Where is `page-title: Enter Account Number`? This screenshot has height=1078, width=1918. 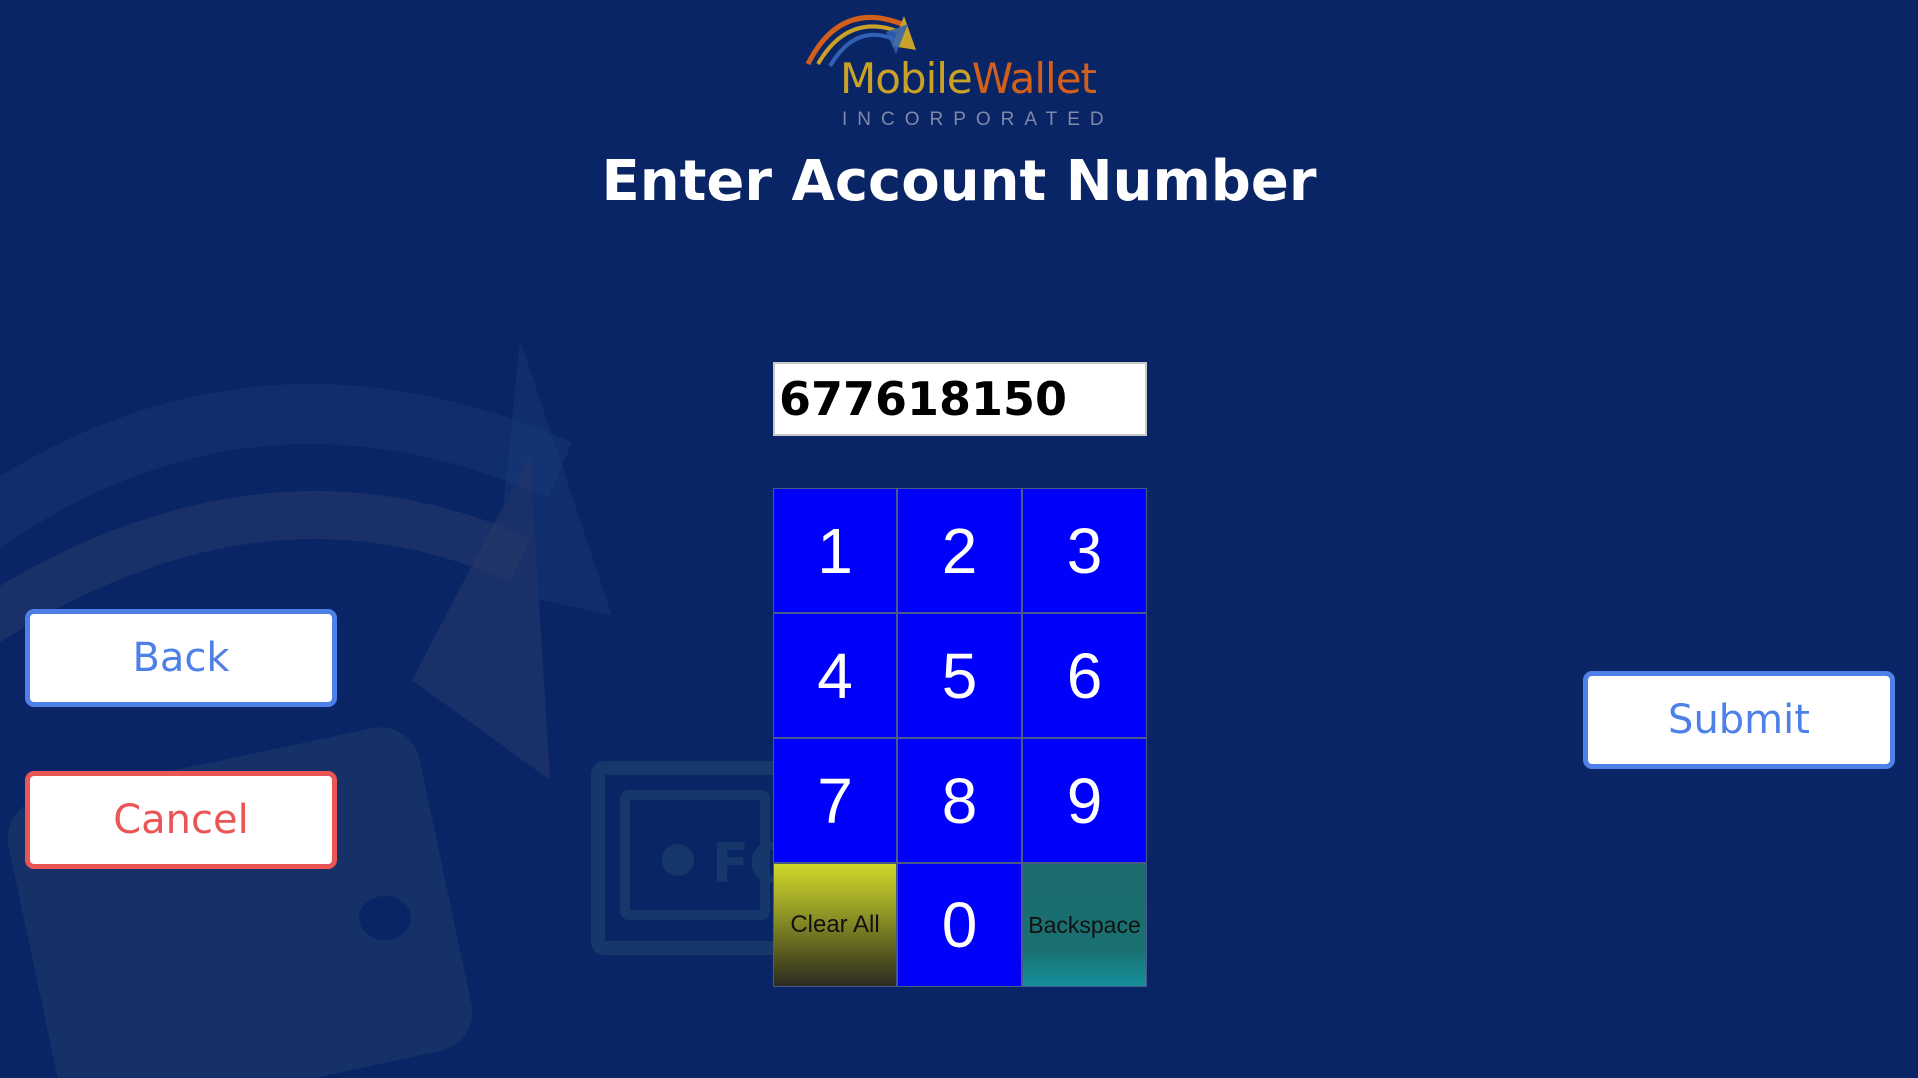 page-title: Enter Account Number is located at coordinates (959, 181).